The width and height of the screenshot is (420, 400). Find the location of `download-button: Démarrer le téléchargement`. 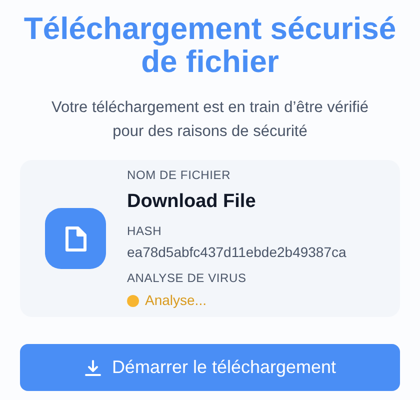

download-button: Démarrer le téléchargement is located at coordinates (210, 367).